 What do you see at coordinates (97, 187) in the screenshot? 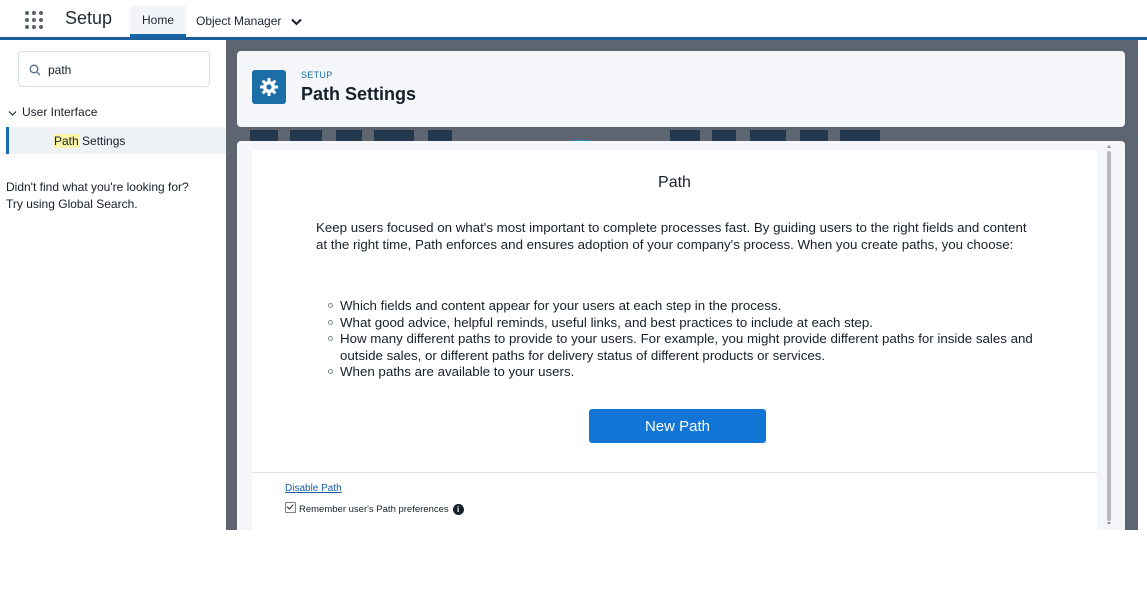
I see `help-line-1: Didn't find what you're looking for?` at bounding box center [97, 187].